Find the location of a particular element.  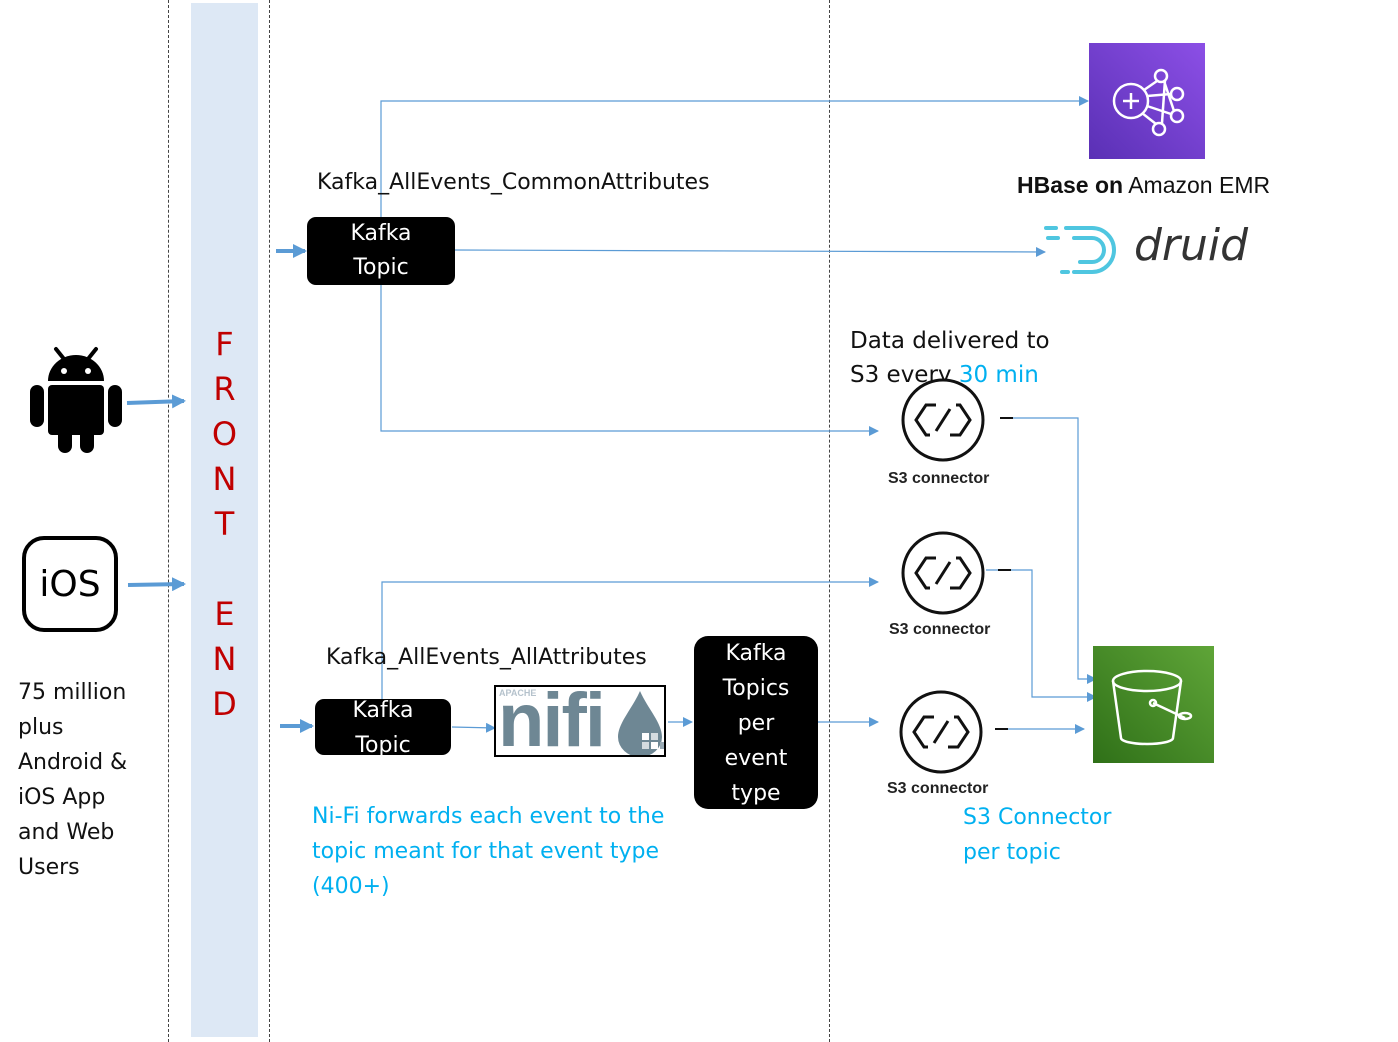

clients-description-line: plus is located at coordinates (41, 727).